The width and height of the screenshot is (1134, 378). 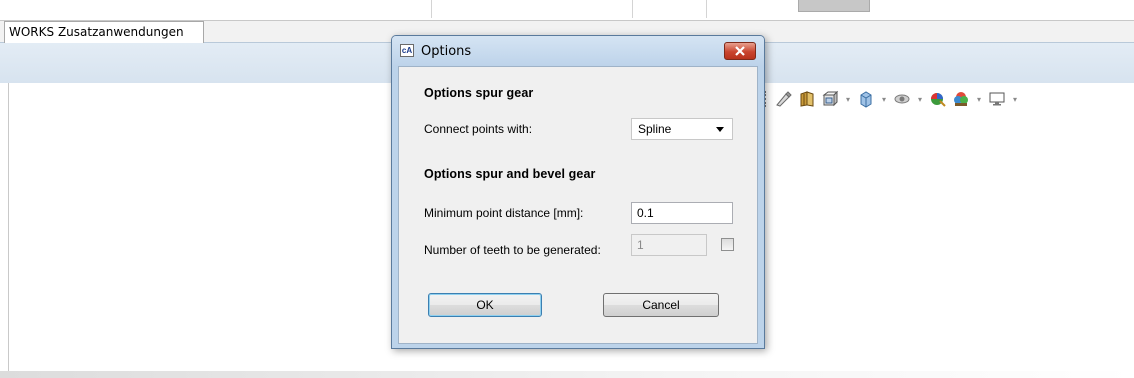 I want to click on scrollbar-thumb, so click(x=834, y=6).